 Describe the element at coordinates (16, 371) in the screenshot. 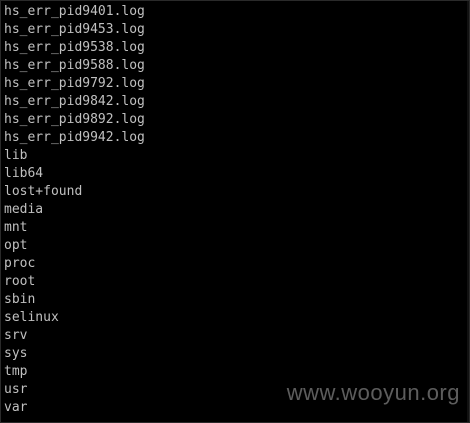

I see `listing-line: tmp` at that location.